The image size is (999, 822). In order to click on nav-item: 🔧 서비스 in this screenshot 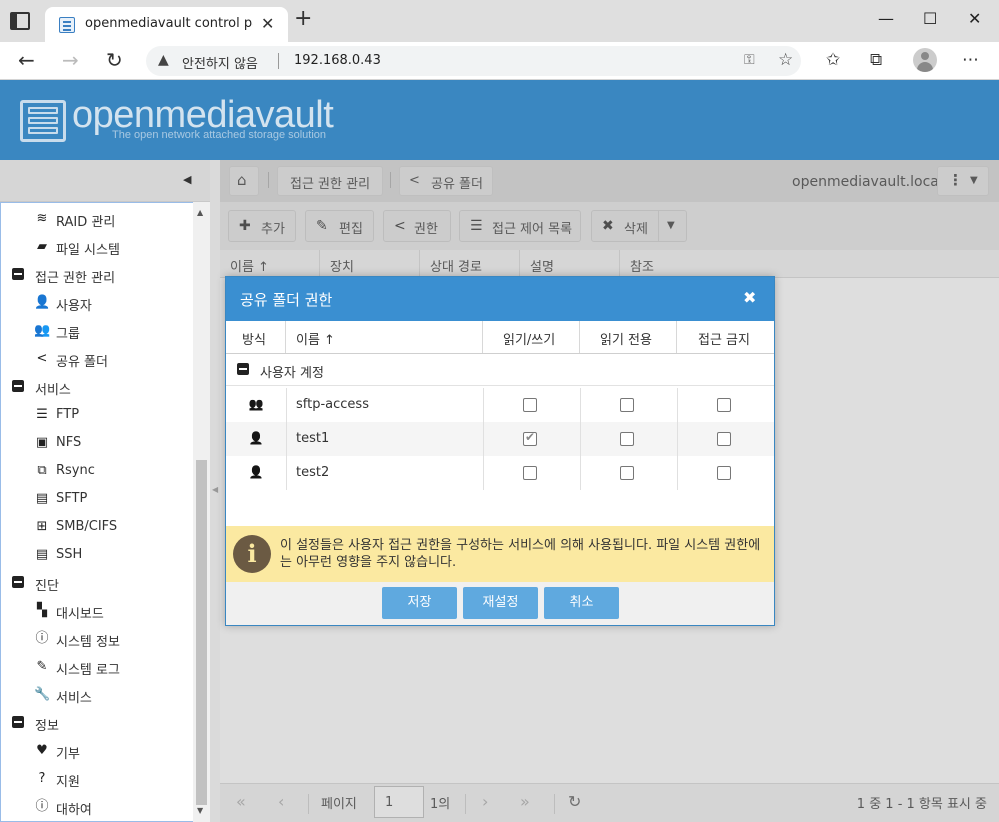, I will do `click(97, 695)`.